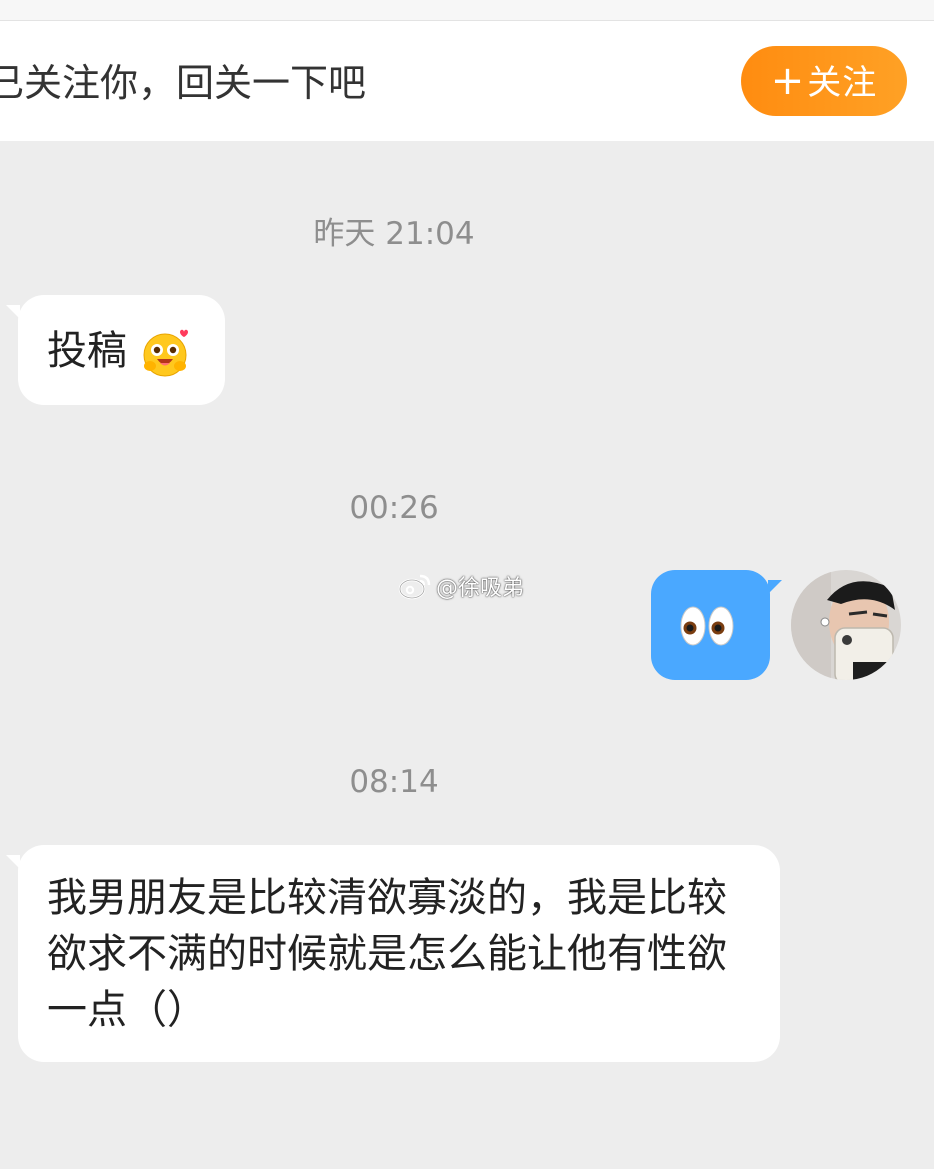 The width and height of the screenshot is (934, 1169). Describe the element at coordinates (165, 353) in the screenshot. I see `hug-face-emoji` at that location.